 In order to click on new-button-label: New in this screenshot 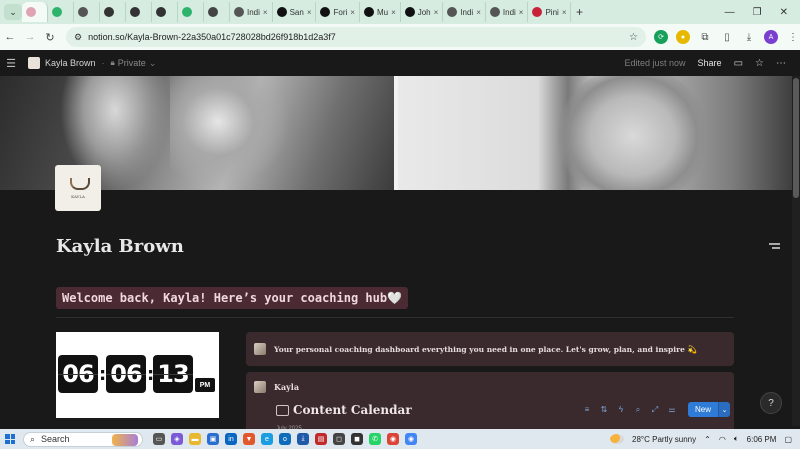, I will do `click(703, 409)`.